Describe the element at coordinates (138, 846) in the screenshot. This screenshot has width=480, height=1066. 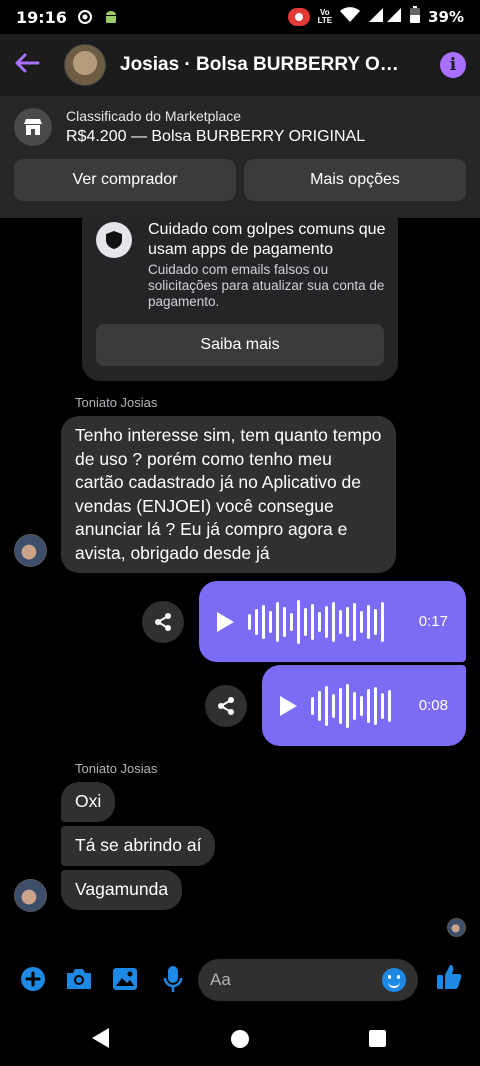
I see `message-bubble: Tá se abrindo aí` at that location.